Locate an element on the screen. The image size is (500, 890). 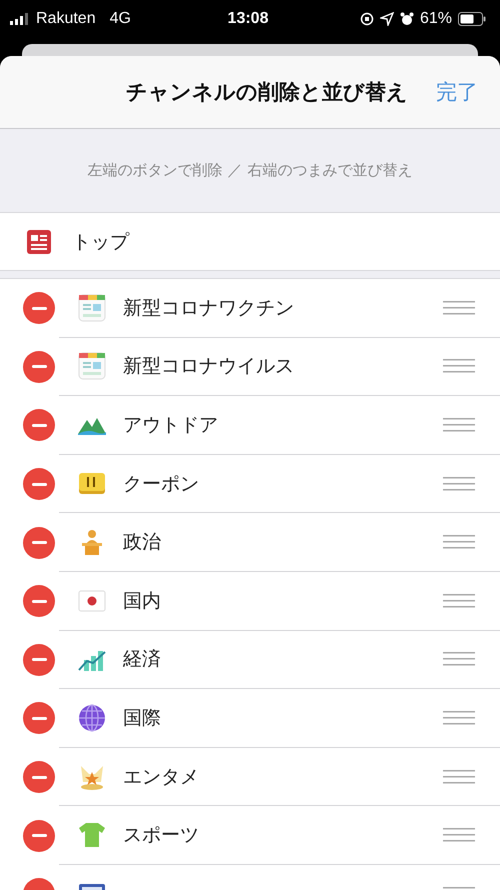
channel-label: 国際 is located at coordinates (142, 718).